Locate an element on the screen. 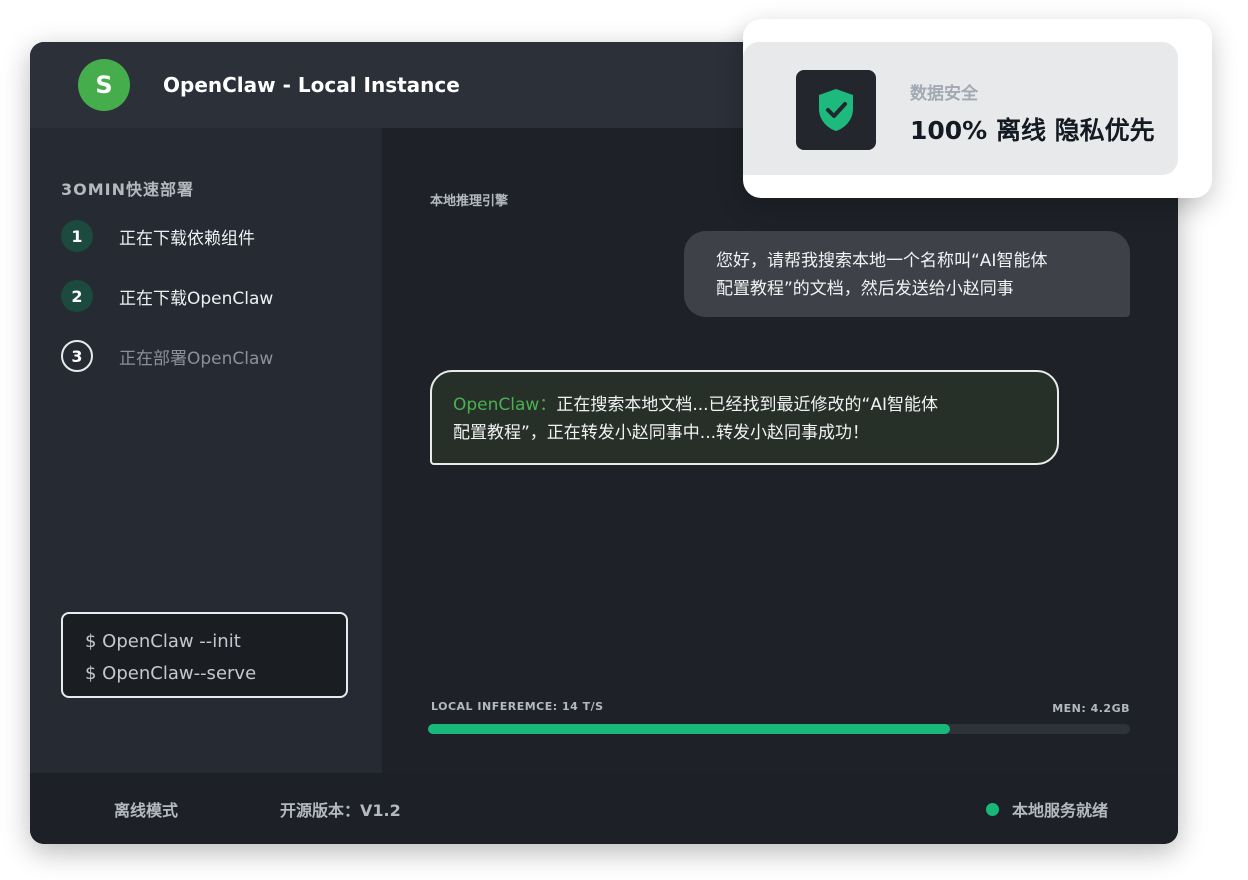 The image size is (1248, 880). engine-label: 本地推理引擎 is located at coordinates (469, 201).